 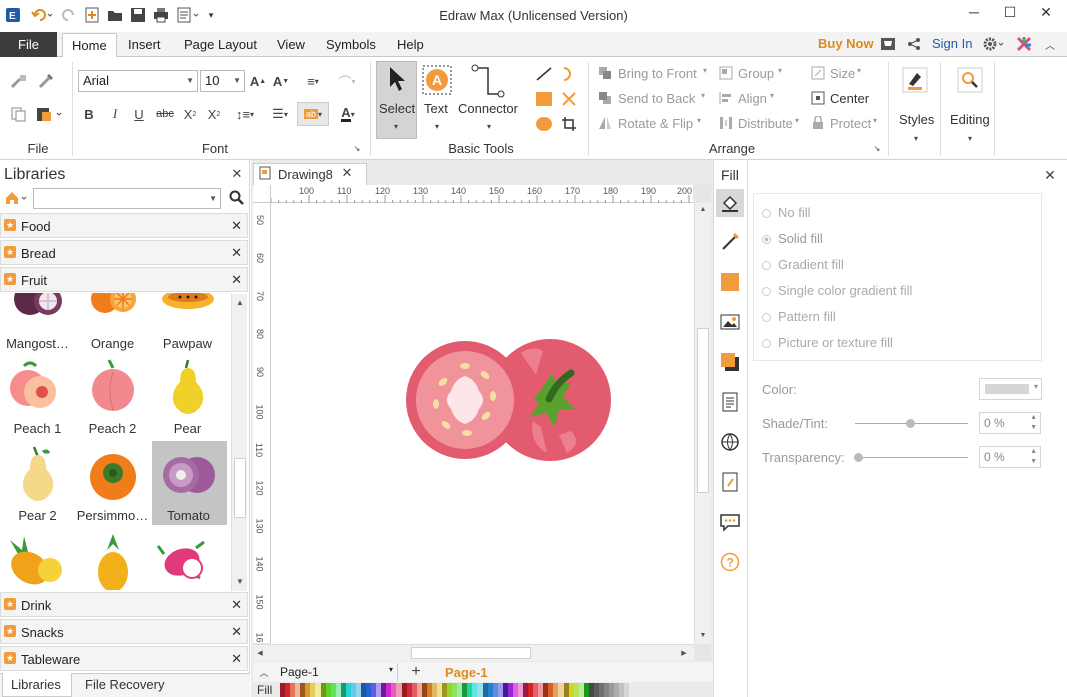 I want to click on tab-symbols: Symbols, so click(x=351, y=46).